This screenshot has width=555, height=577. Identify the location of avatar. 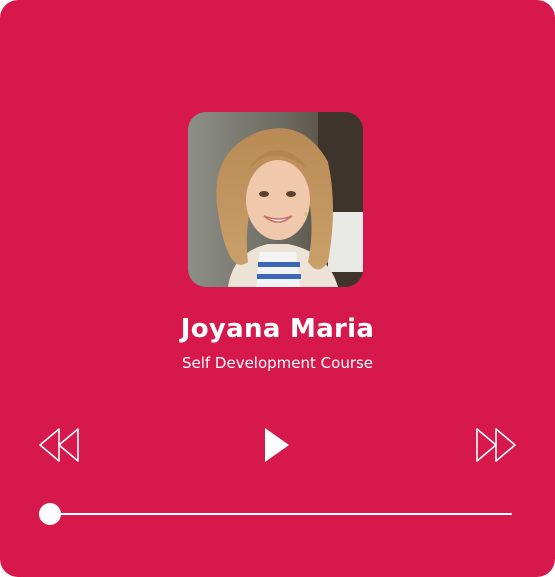
(275, 199).